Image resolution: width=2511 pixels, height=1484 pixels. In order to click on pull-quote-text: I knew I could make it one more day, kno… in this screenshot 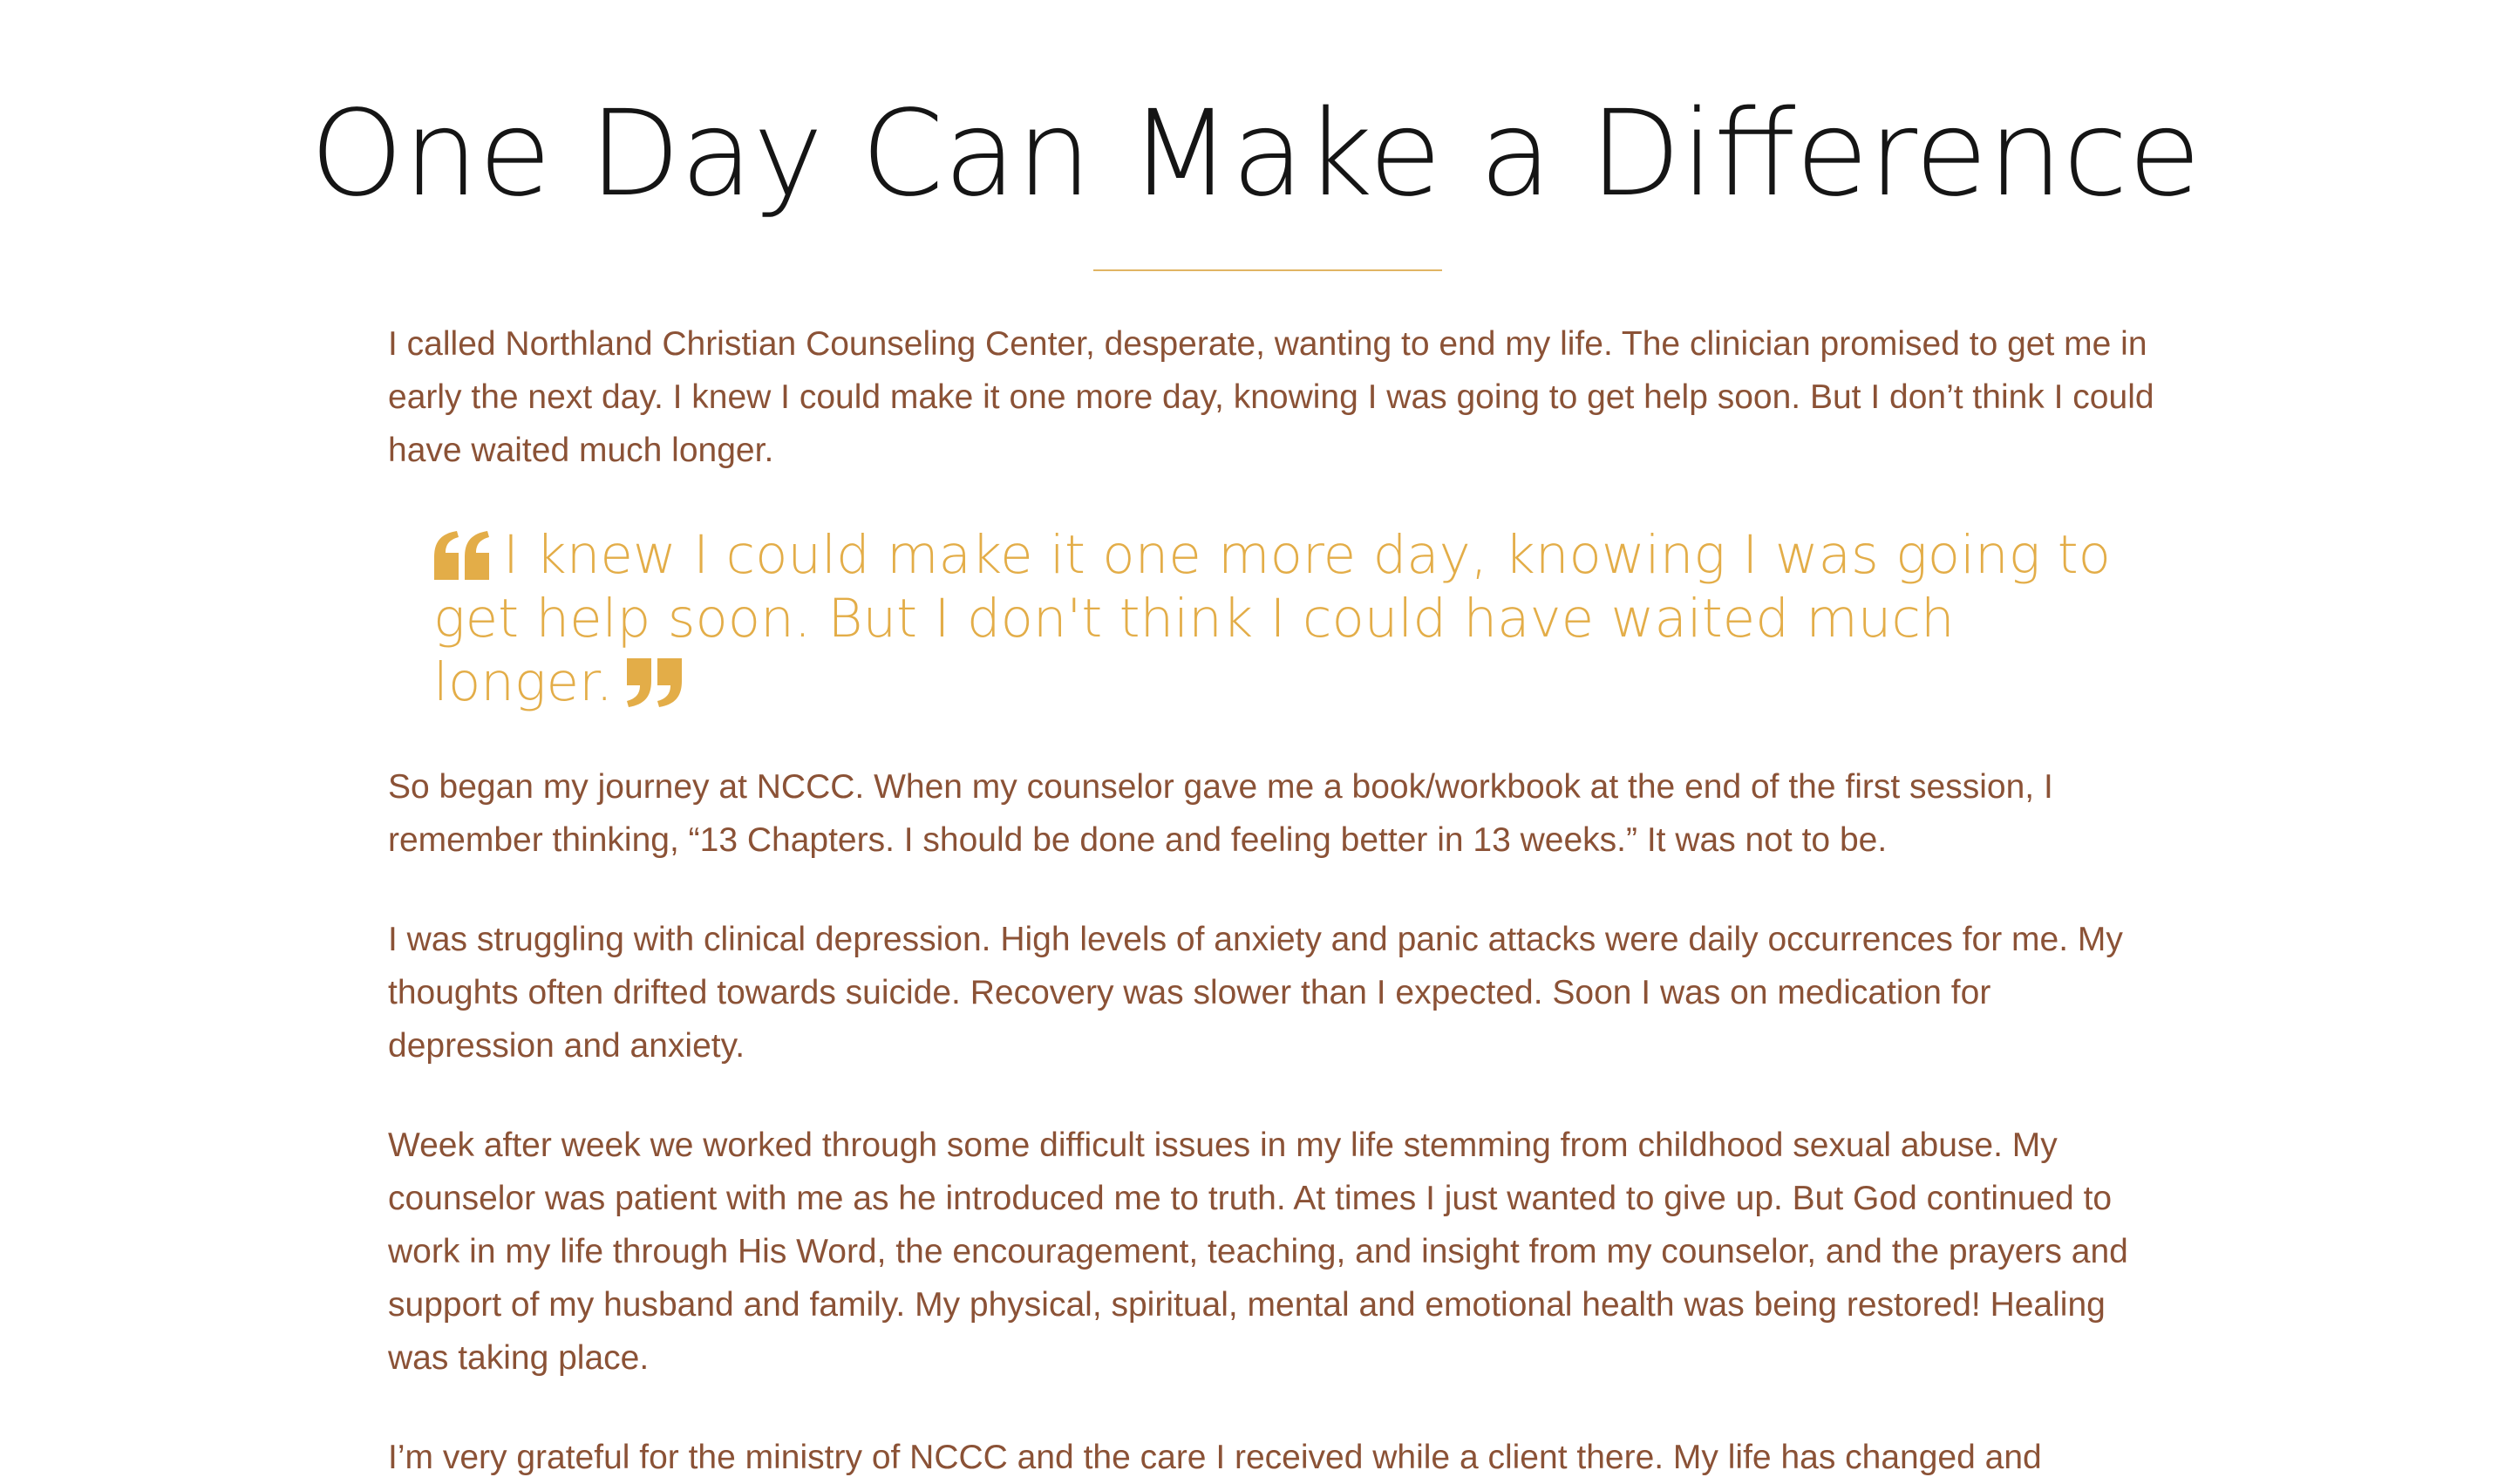, I will do `click(1272, 618)`.